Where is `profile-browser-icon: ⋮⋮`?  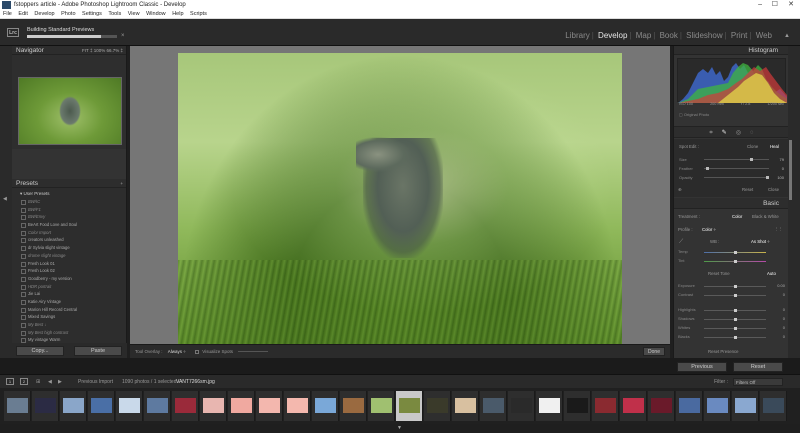
profile-browser-icon: ⋮⋮ is located at coordinates (778, 229).